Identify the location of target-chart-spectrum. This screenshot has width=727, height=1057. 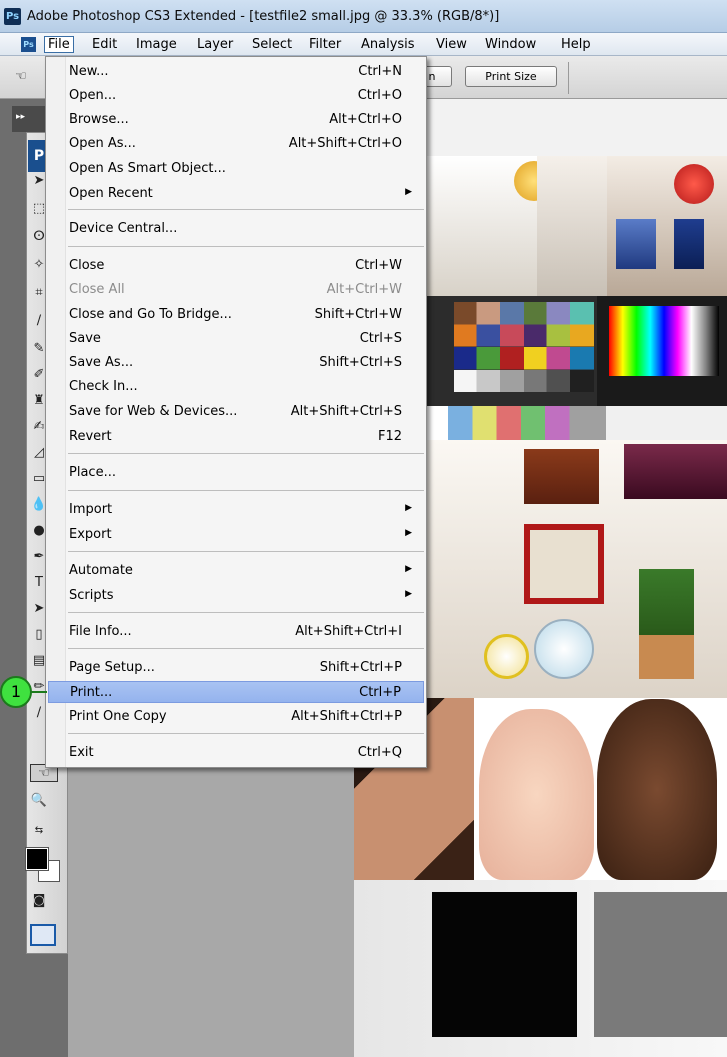
(664, 341).